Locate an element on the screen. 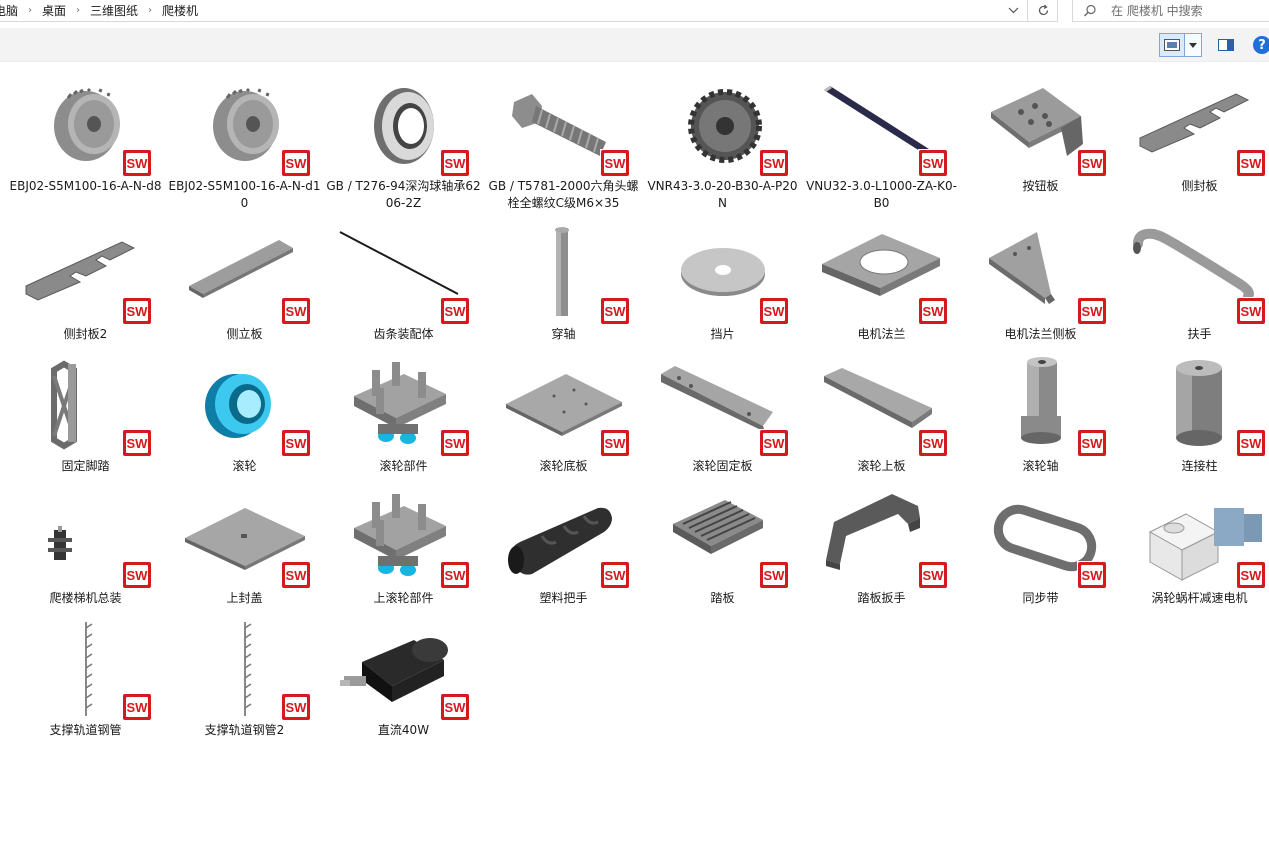  file-item: SW 踏板扳手 is located at coordinates (881, 539).